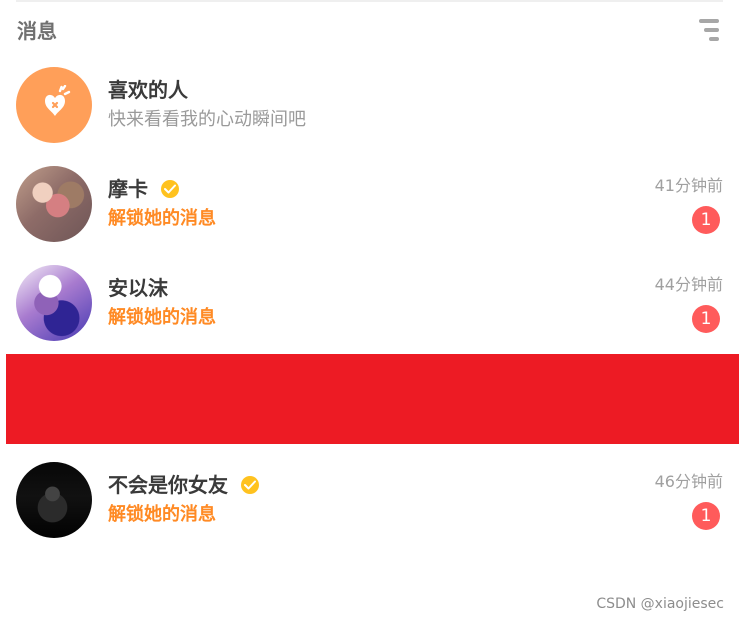  I want to click on red-banner, so click(372, 399).